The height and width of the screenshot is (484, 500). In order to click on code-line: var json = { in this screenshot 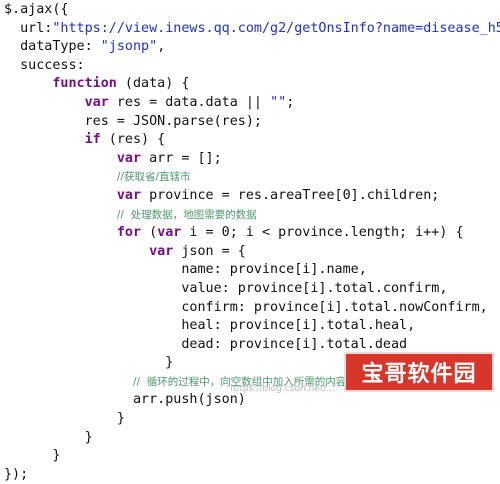, I will do `click(252, 252)`.